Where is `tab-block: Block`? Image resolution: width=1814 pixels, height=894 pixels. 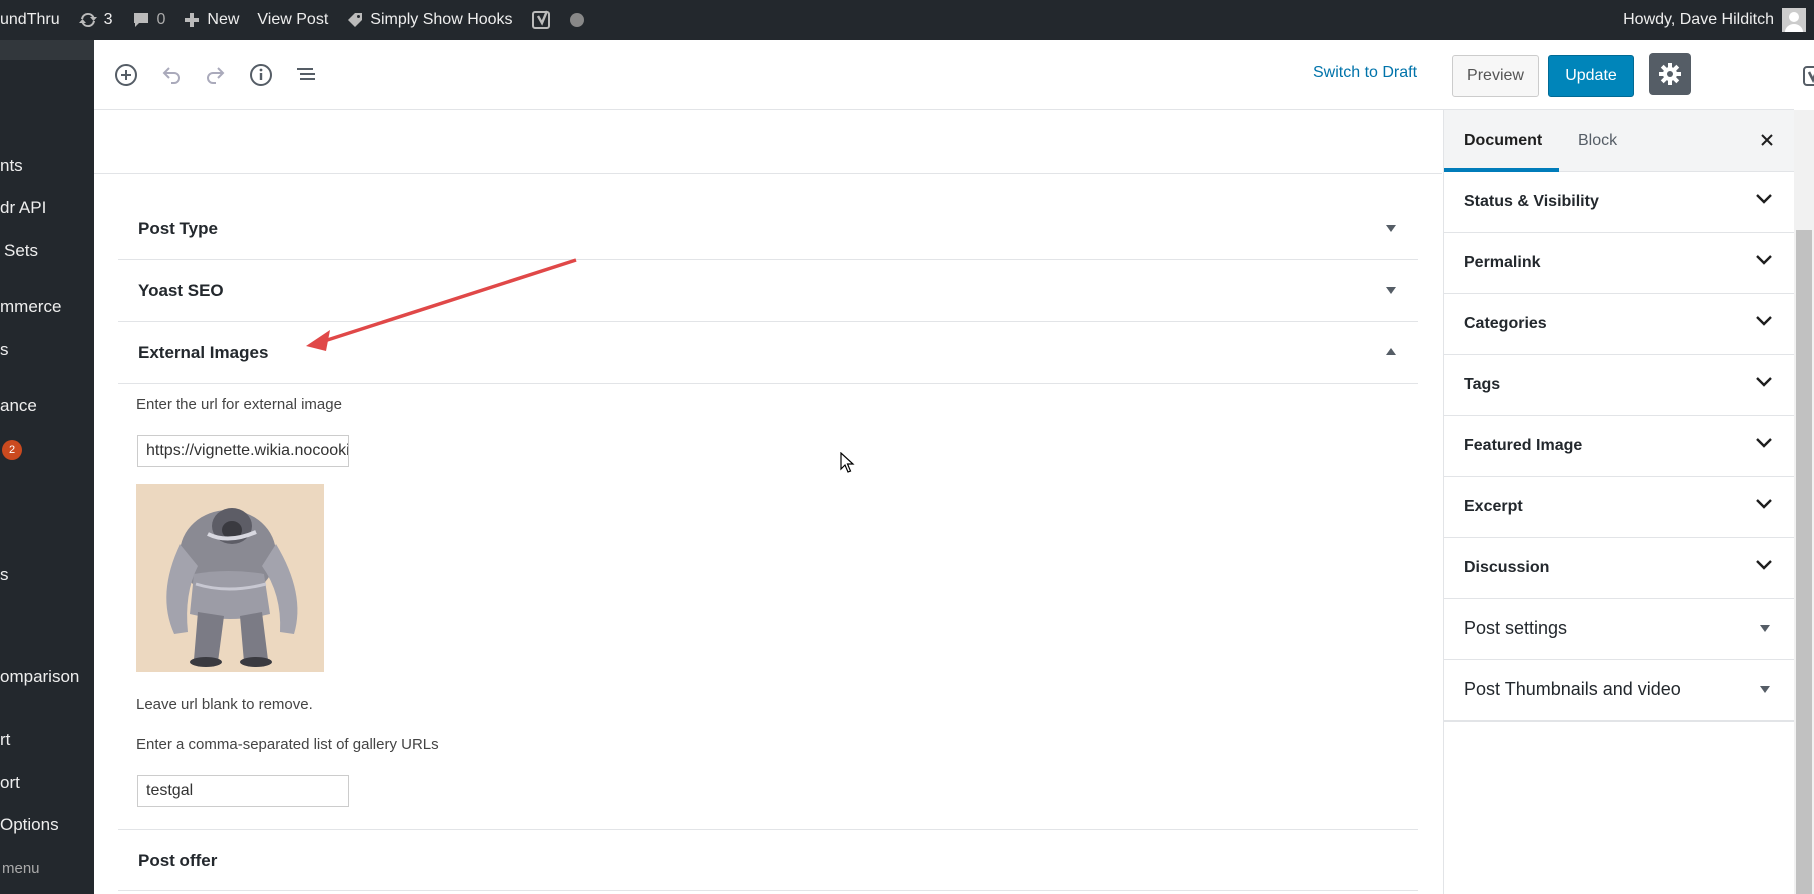 tab-block: Block is located at coordinates (1597, 141).